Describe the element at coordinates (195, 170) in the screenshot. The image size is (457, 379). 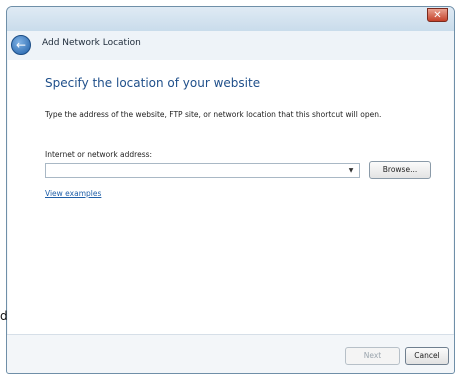
I see `address-input` at that location.